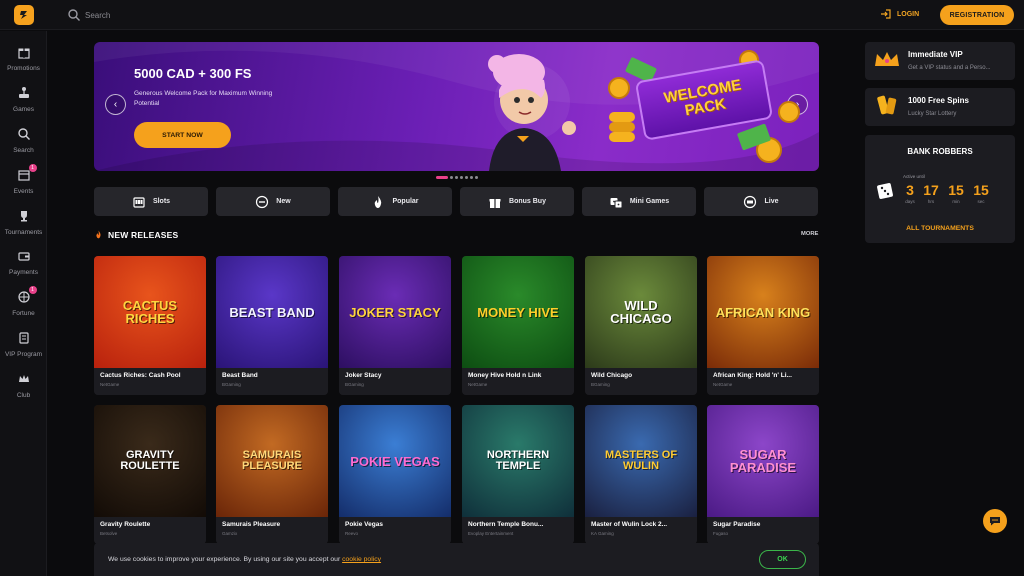  Describe the element at coordinates (649, 201) in the screenshot. I see `category-label: Mini Games` at that location.